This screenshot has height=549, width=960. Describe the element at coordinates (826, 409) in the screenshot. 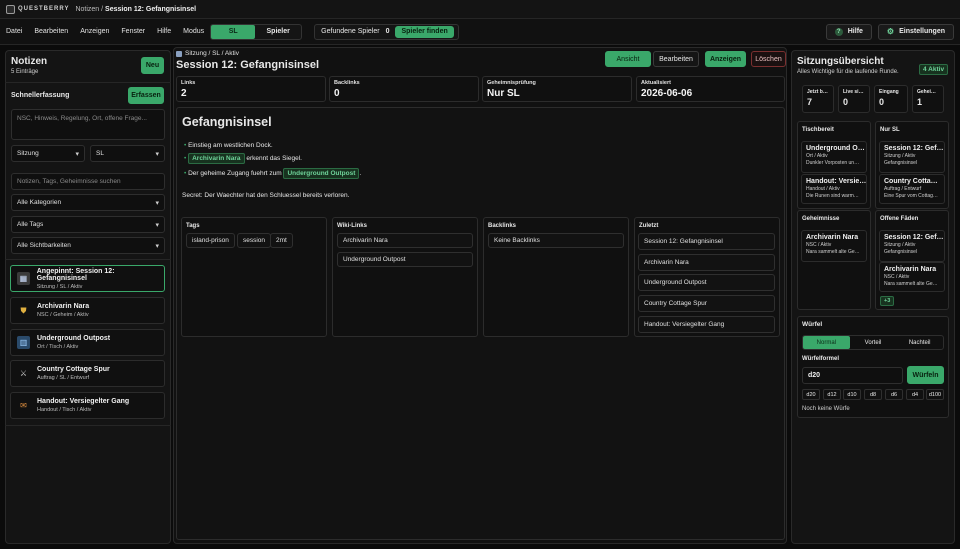

I see `no-rolls-text: Noch keine Würfe` at that location.